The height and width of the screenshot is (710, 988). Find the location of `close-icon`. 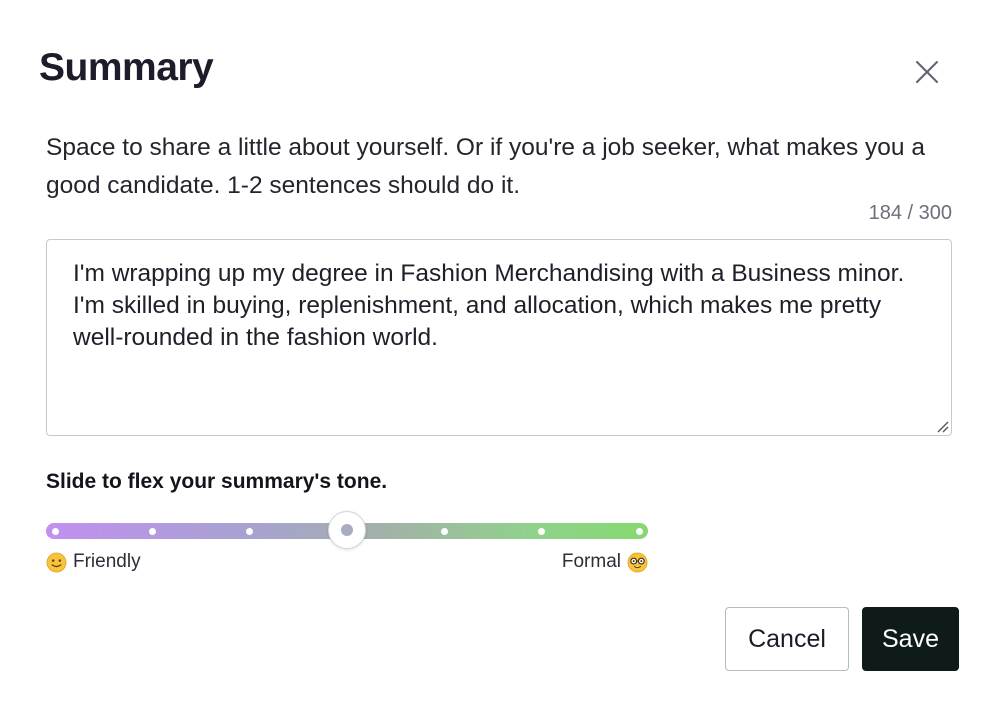

close-icon is located at coordinates (927, 72).